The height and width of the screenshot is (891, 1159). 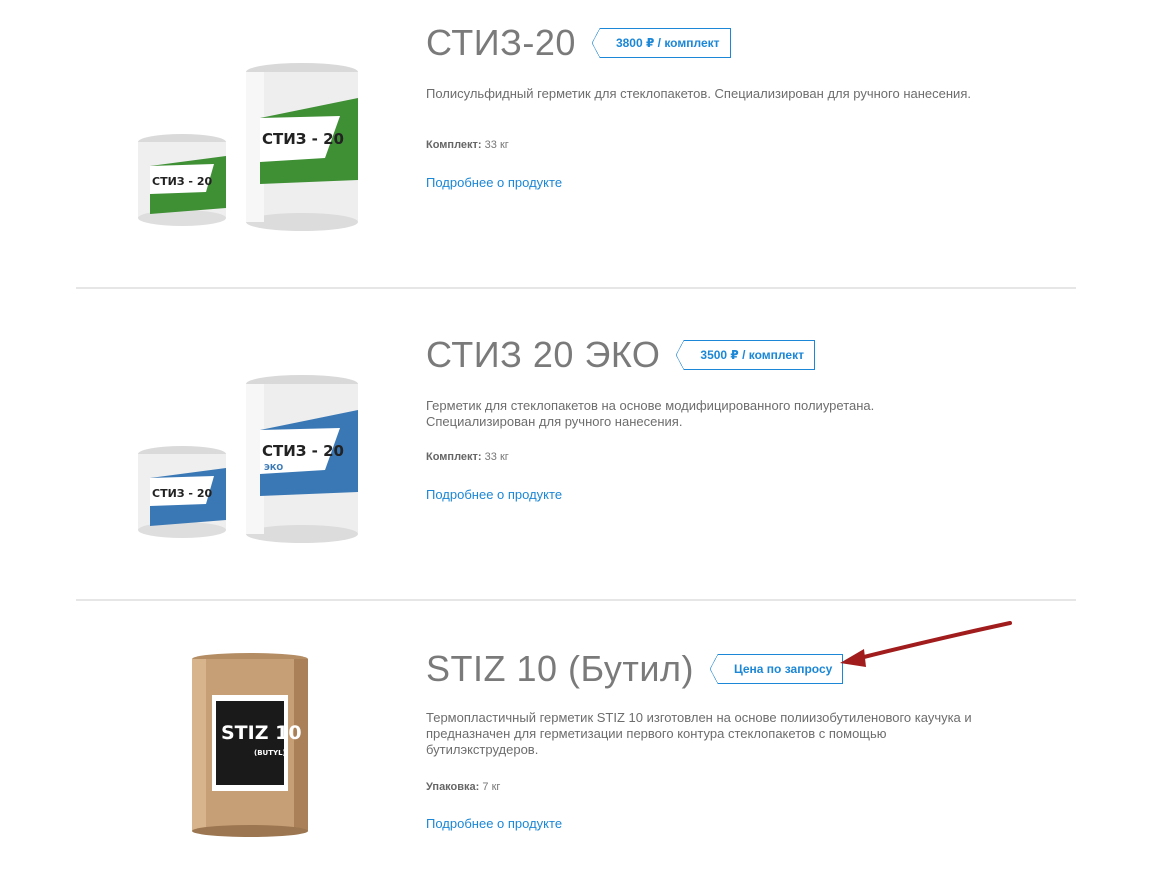 I want to click on product-image: СТИЗ - 20 СТИЗ - 20, so click(x=250, y=148).